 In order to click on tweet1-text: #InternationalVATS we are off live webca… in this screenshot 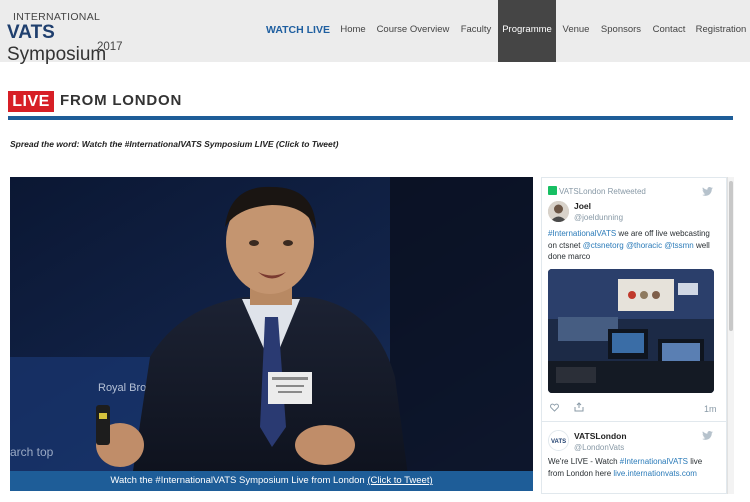, I will do `click(633, 245)`.